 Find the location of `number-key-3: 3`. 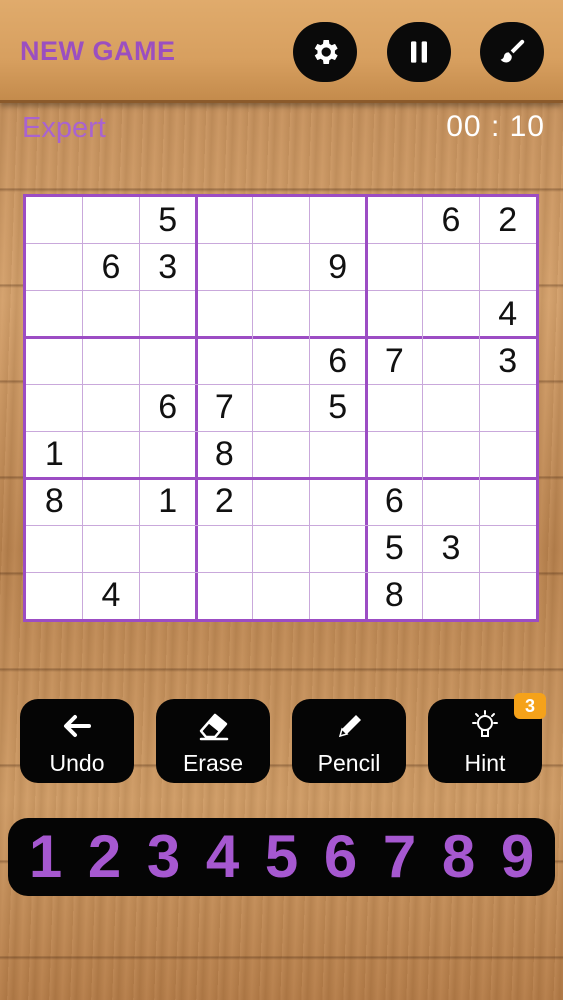

number-key-3: 3 is located at coordinates (164, 857).